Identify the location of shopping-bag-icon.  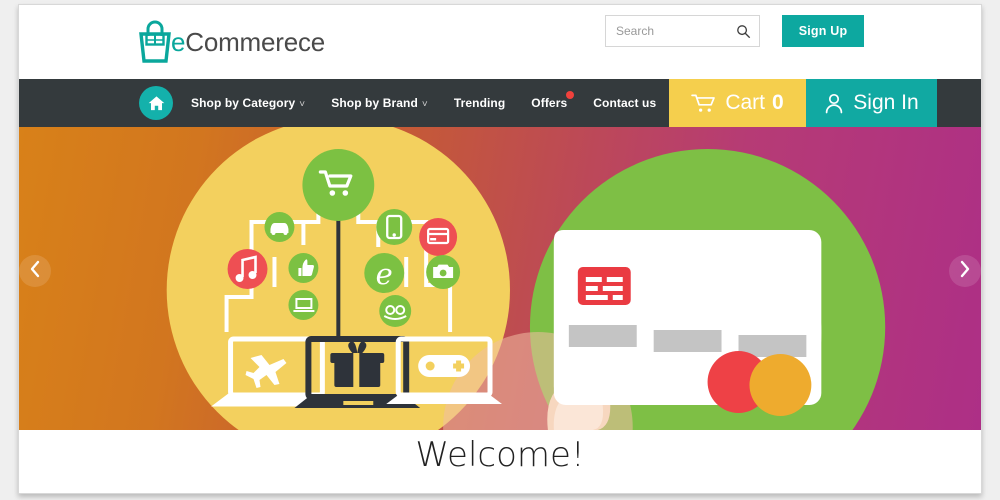
(155, 42).